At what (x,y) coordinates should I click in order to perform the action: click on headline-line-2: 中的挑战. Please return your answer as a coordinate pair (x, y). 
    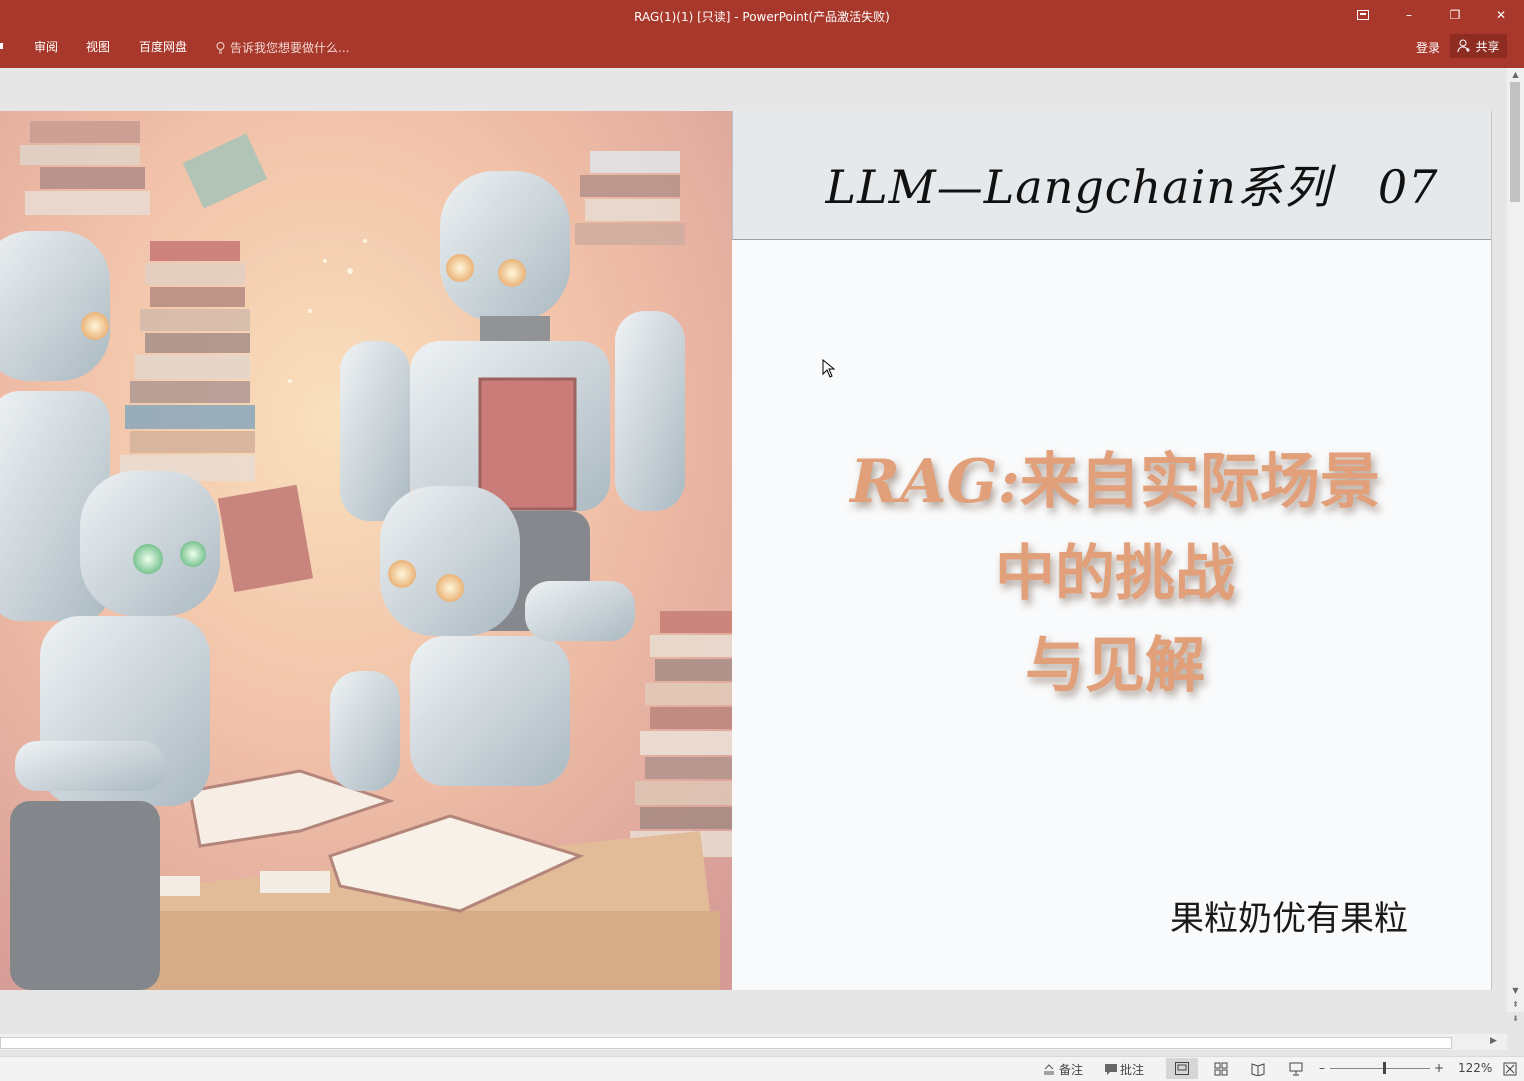
    Looking at the image, I should click on (1115, 574).